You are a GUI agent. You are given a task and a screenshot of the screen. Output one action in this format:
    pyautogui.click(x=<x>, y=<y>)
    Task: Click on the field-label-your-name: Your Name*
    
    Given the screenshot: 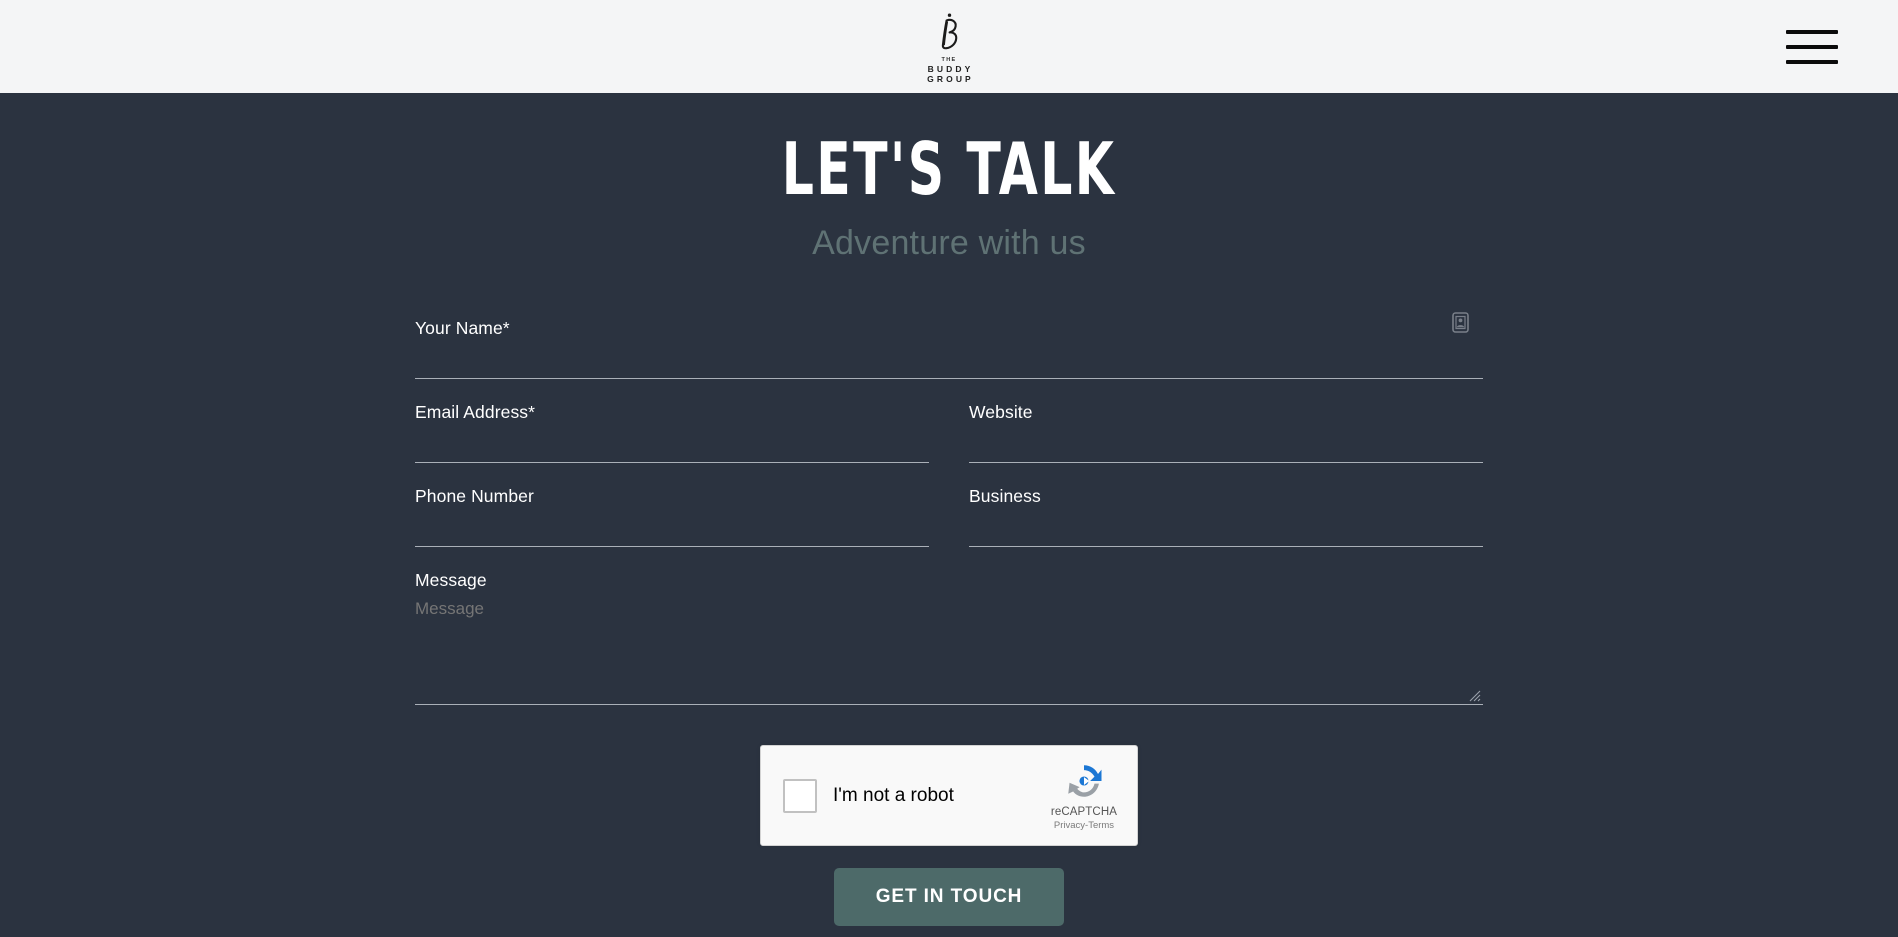 What is the action you would take?
    pyautogui.click(x=462, y=328)
    